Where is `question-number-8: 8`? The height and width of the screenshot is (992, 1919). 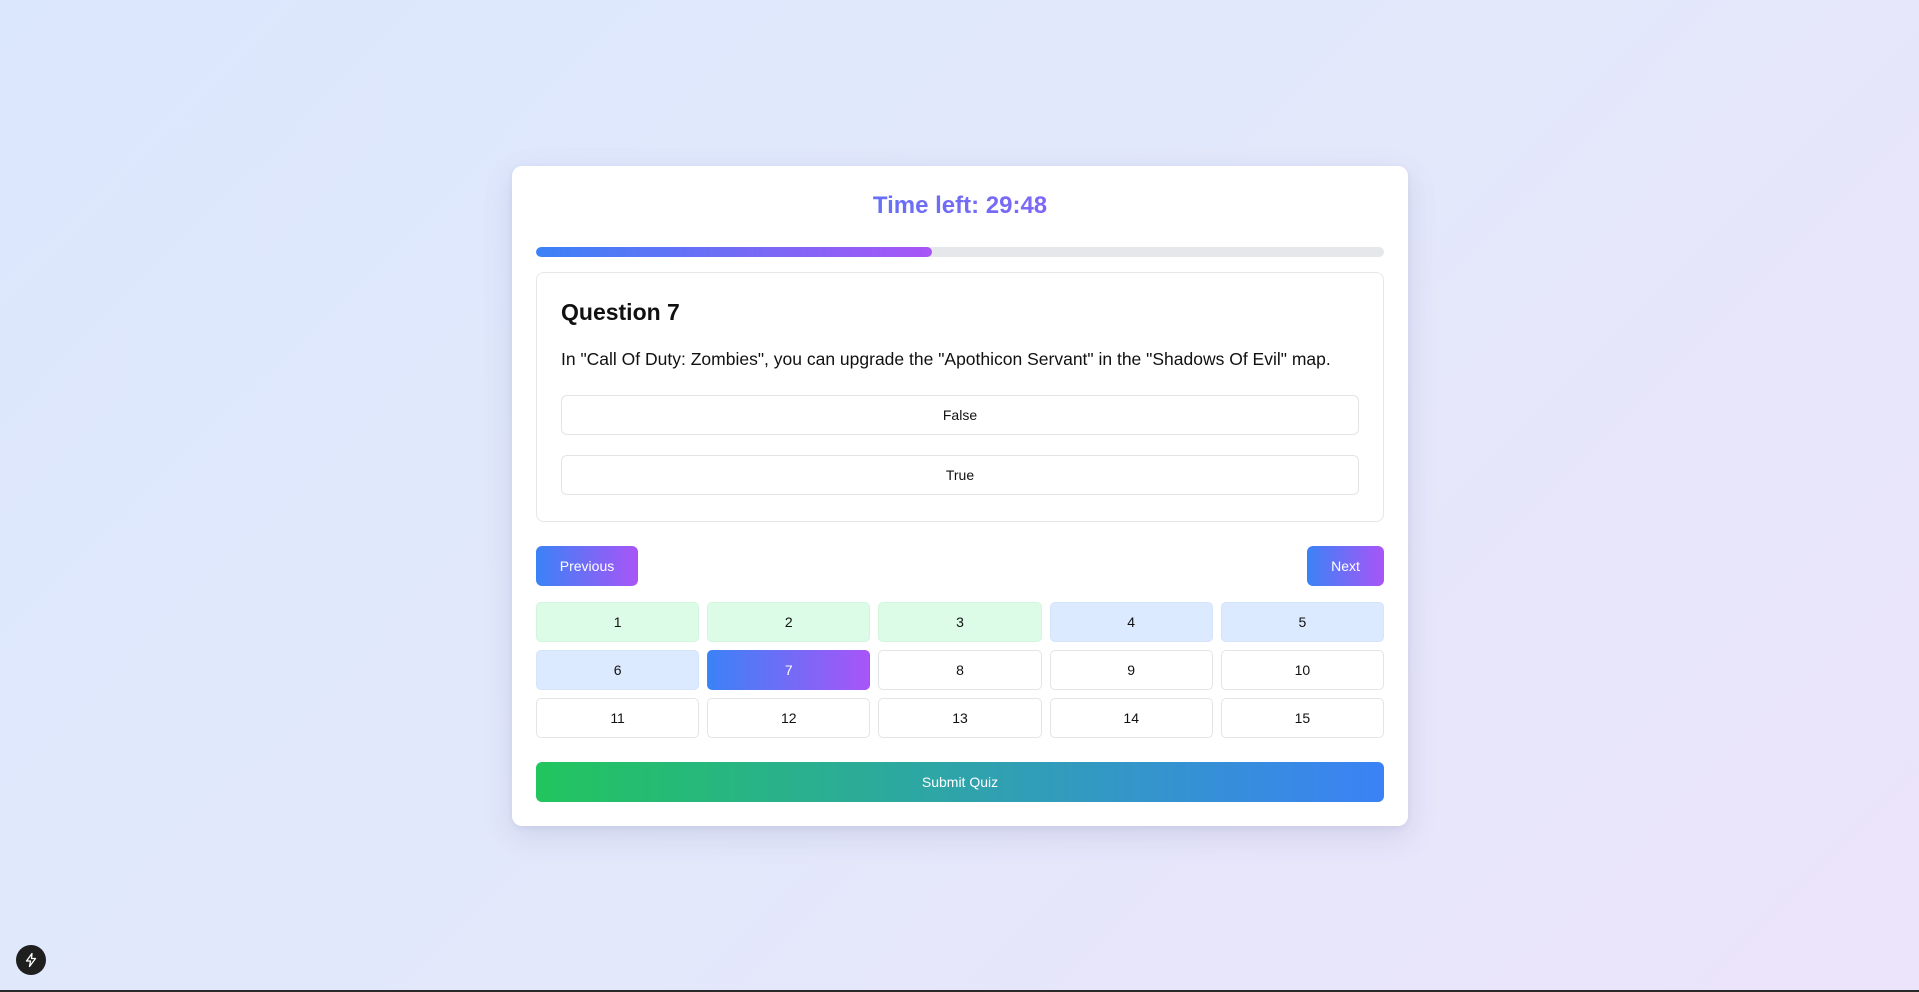 question-number-8: 8 is located at coordinates (960, 670).